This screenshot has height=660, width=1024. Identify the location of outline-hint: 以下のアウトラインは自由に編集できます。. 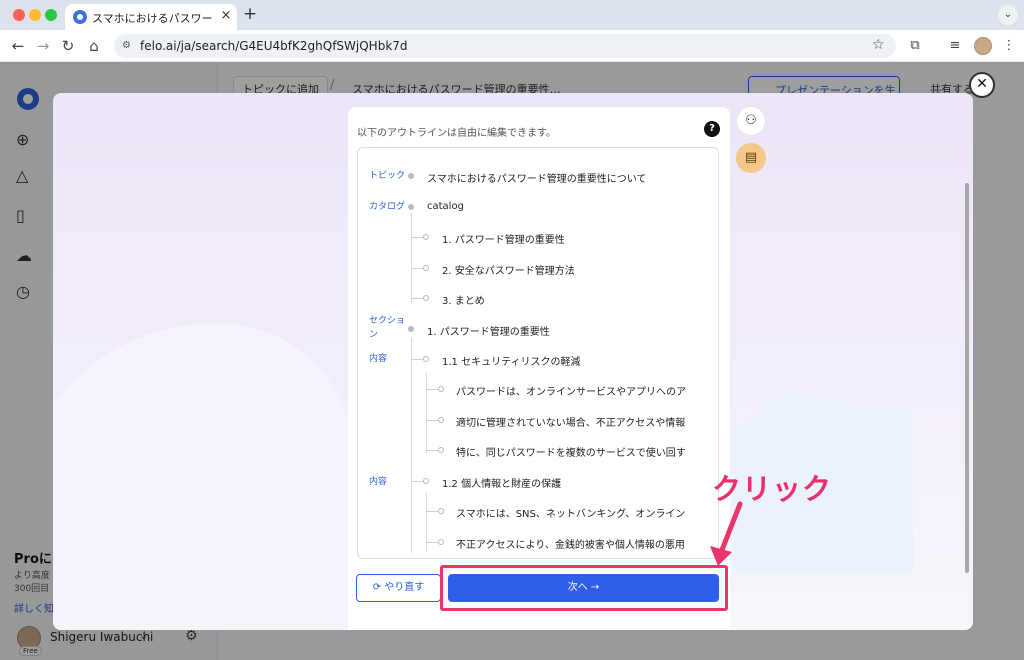
(456, 133).